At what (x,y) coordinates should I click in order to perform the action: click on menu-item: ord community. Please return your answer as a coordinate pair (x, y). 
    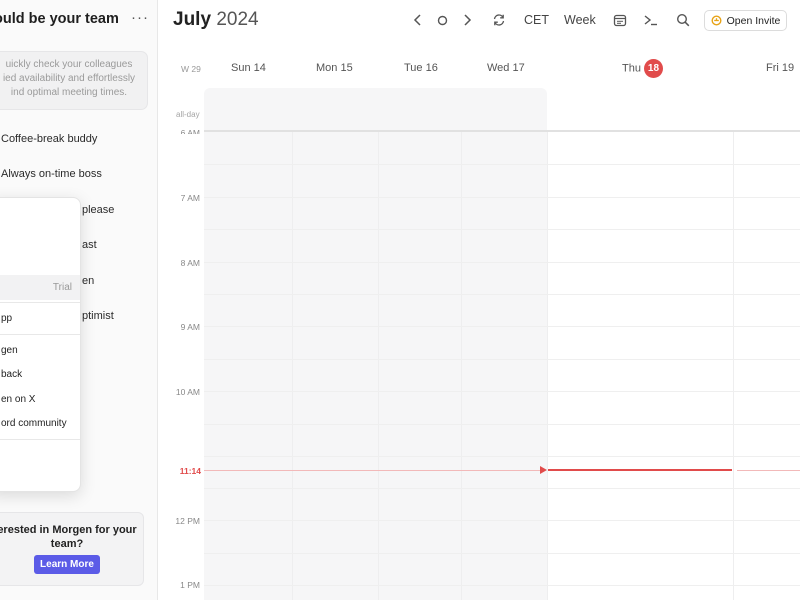
    Looking at the image, I should click on (40, 423).